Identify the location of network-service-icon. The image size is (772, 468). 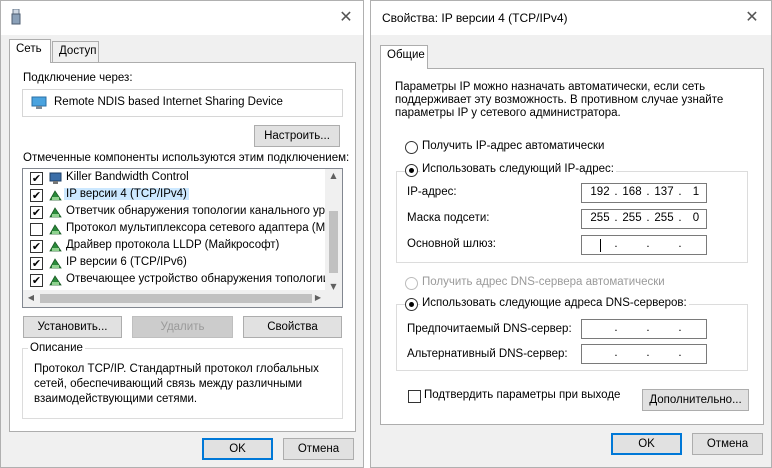
(55, 178).